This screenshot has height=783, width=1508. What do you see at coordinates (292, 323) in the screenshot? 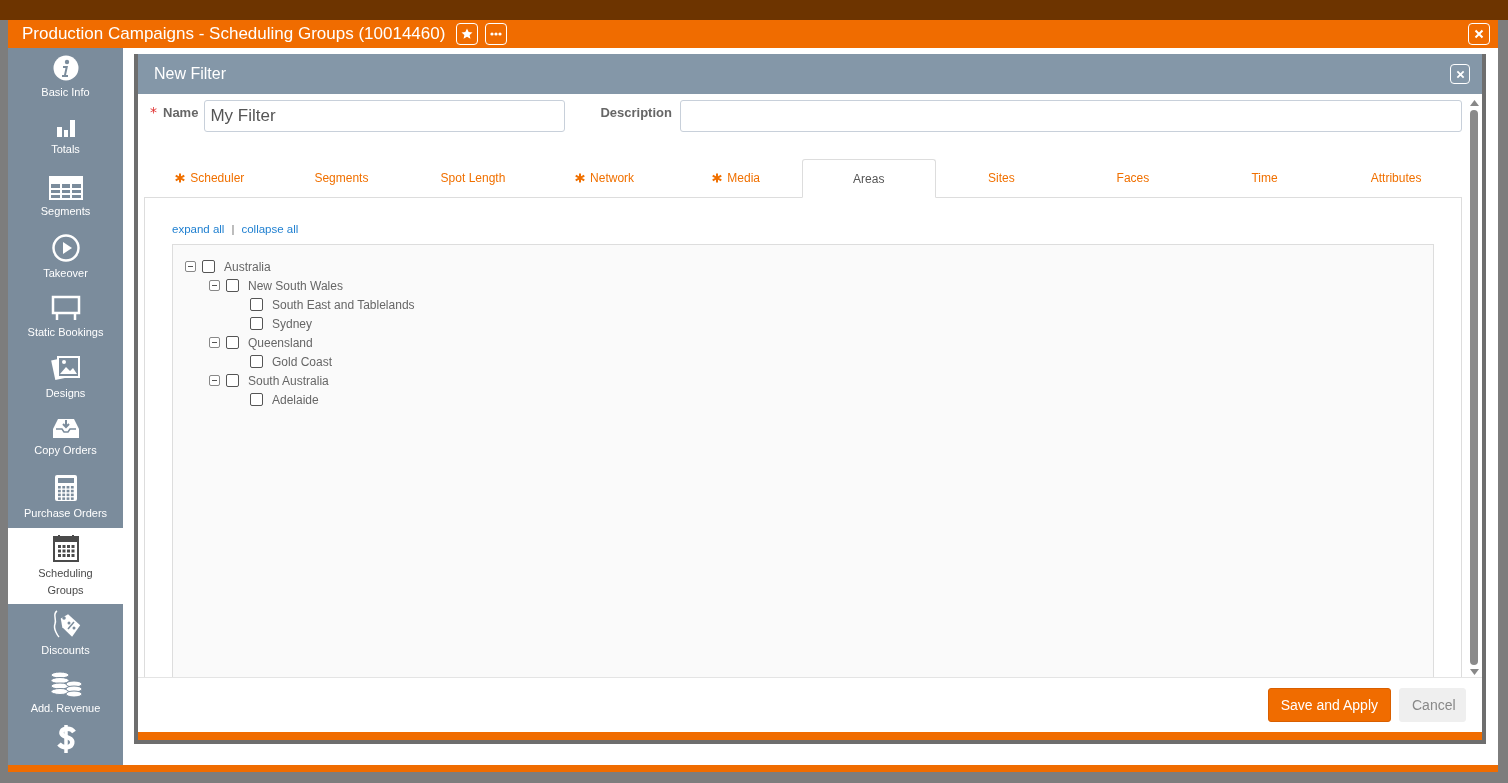
I see `tree-item-label: Sydney` at bounding box center [292, 323].